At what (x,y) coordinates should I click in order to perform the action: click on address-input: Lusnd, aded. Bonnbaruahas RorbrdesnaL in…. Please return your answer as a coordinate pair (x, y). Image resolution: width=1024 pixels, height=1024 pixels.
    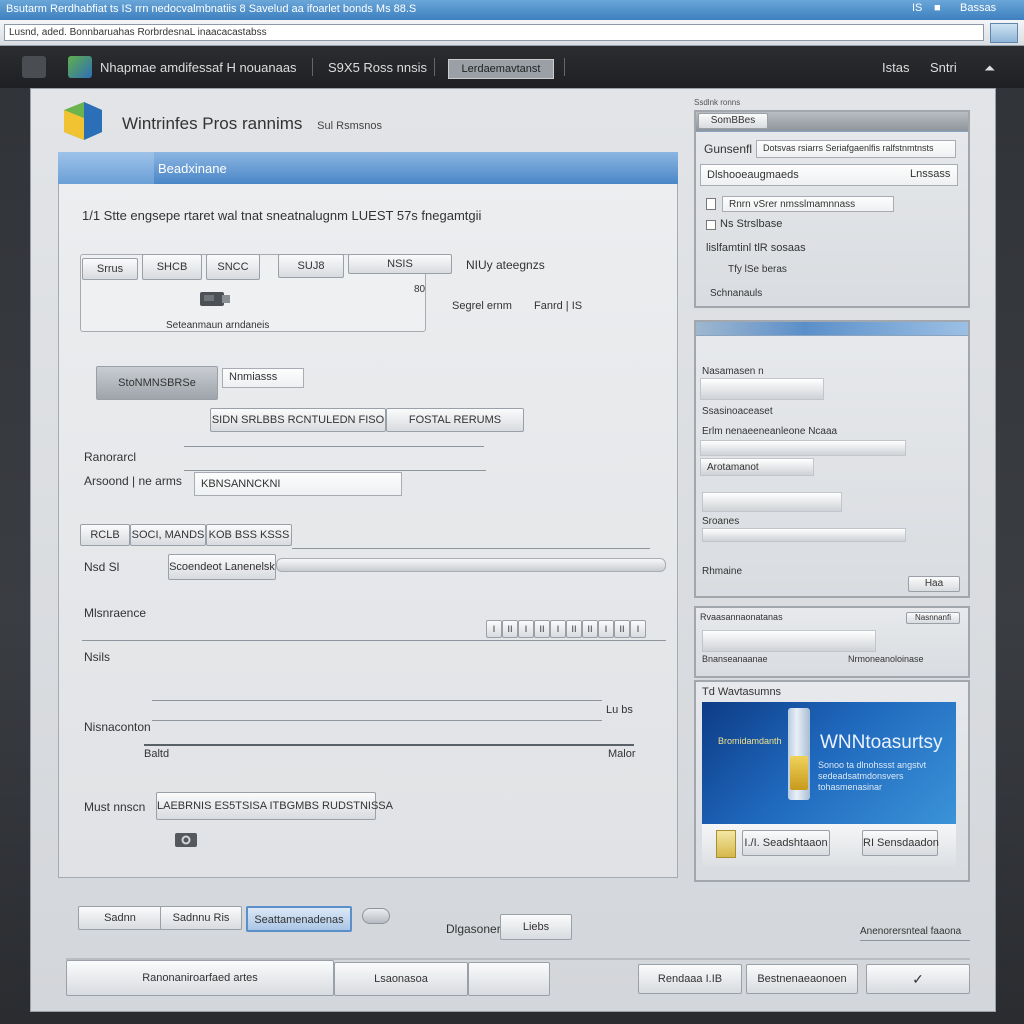
    Looking at the image, I should click on (494, 32).